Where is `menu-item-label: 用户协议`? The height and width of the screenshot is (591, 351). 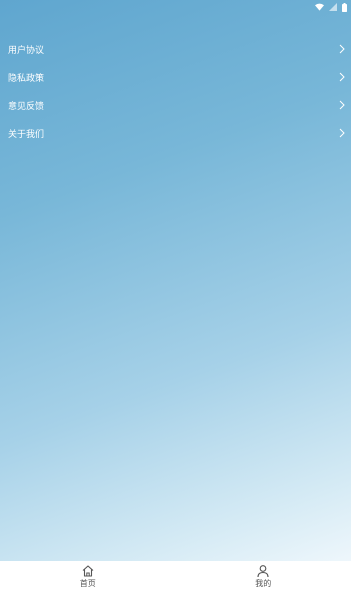
menu-item-label: 用户协议 is located at coordinates (26, 50).